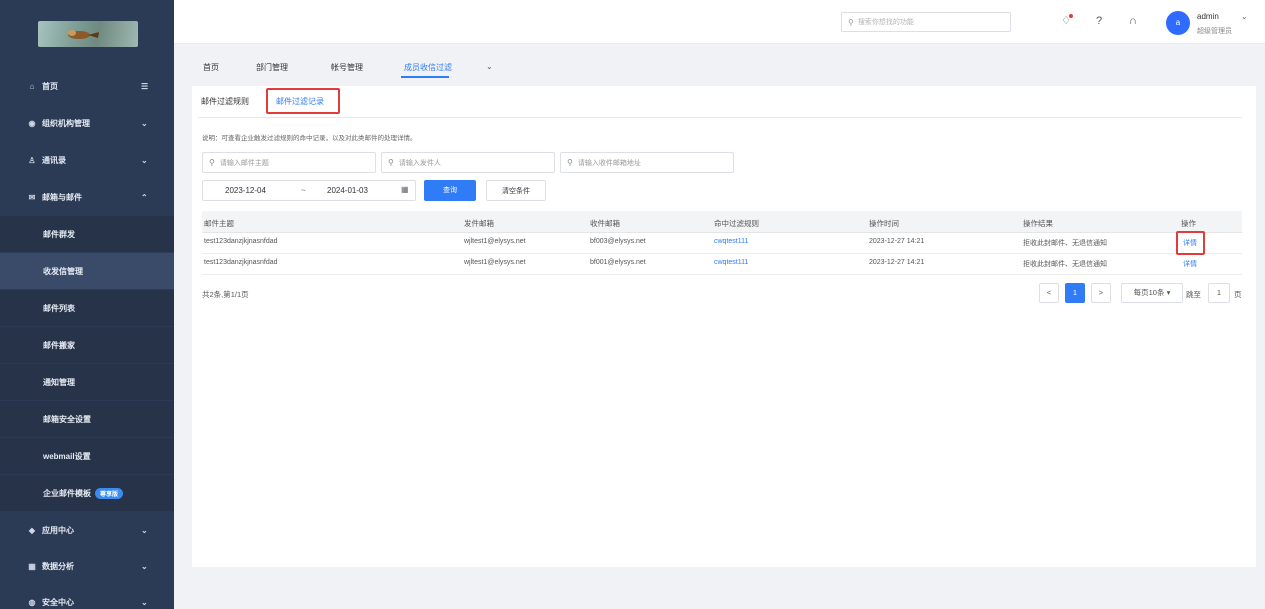 The height and width of the screenshot is (609, 1265). What do you see at coordinates (1133, 21) in the screenshot?
I see `headset-icon: ∩` at bounding box center [1133, 21].